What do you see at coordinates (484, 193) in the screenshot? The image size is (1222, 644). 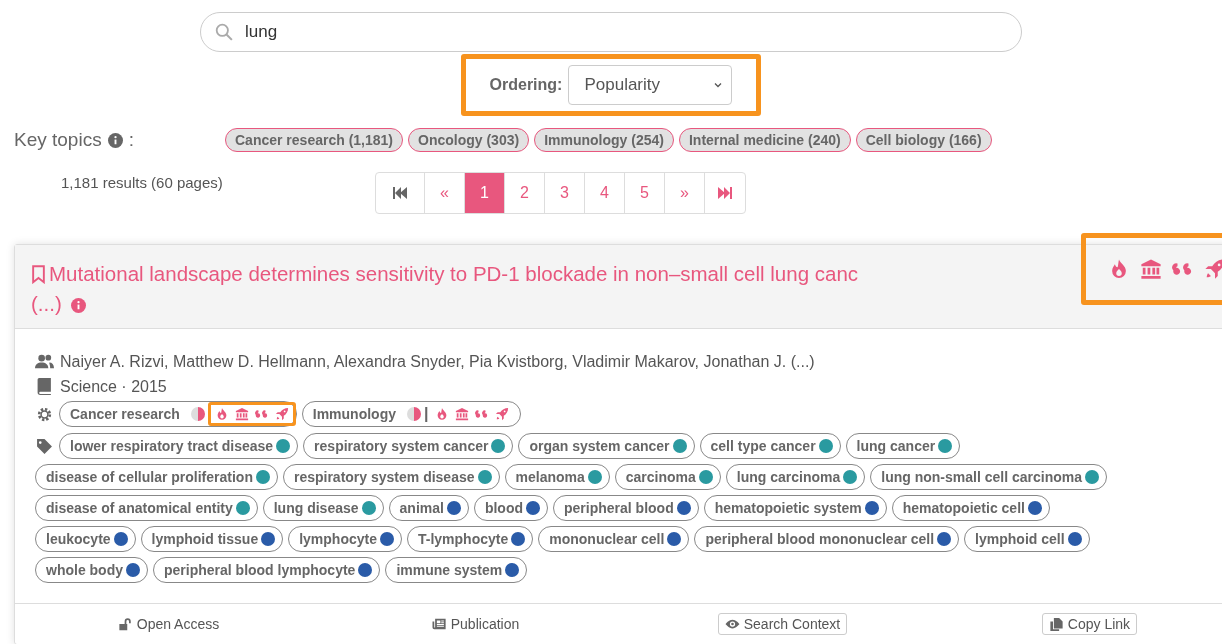 I see `page-button: 1` at bounding box center [484, 193].